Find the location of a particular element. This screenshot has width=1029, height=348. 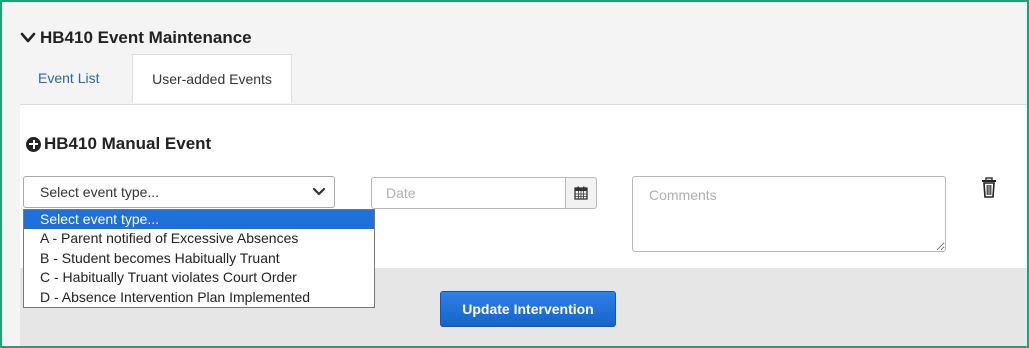

tab-user-added-events: User-added Events is located at coordinates (212, 78).